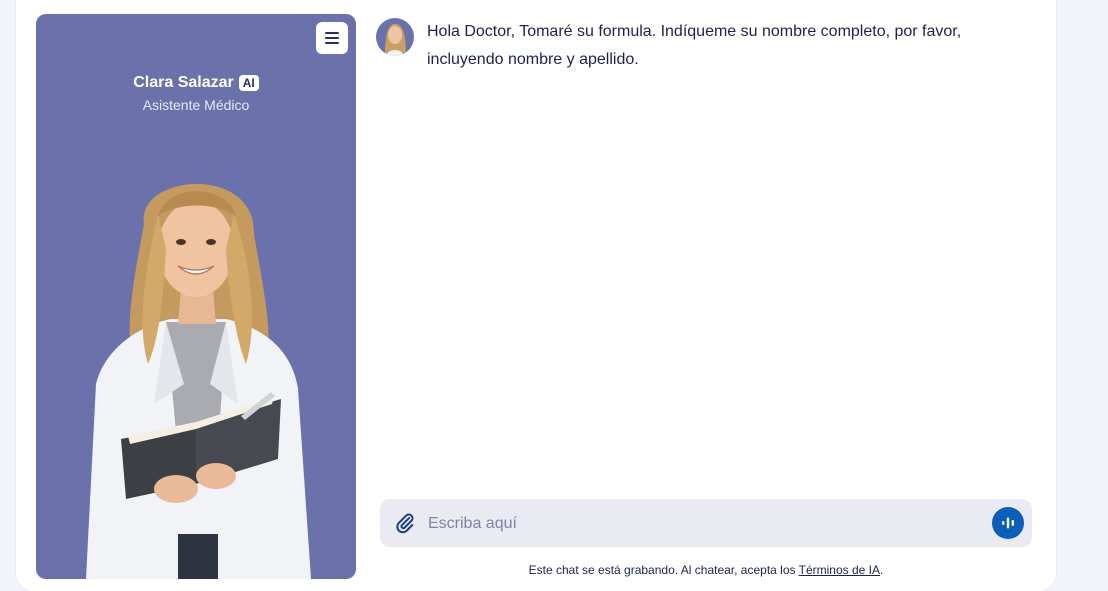 This screenshot has height=591, width=1108. I want to click on agent-portrait, so click(198, 381).